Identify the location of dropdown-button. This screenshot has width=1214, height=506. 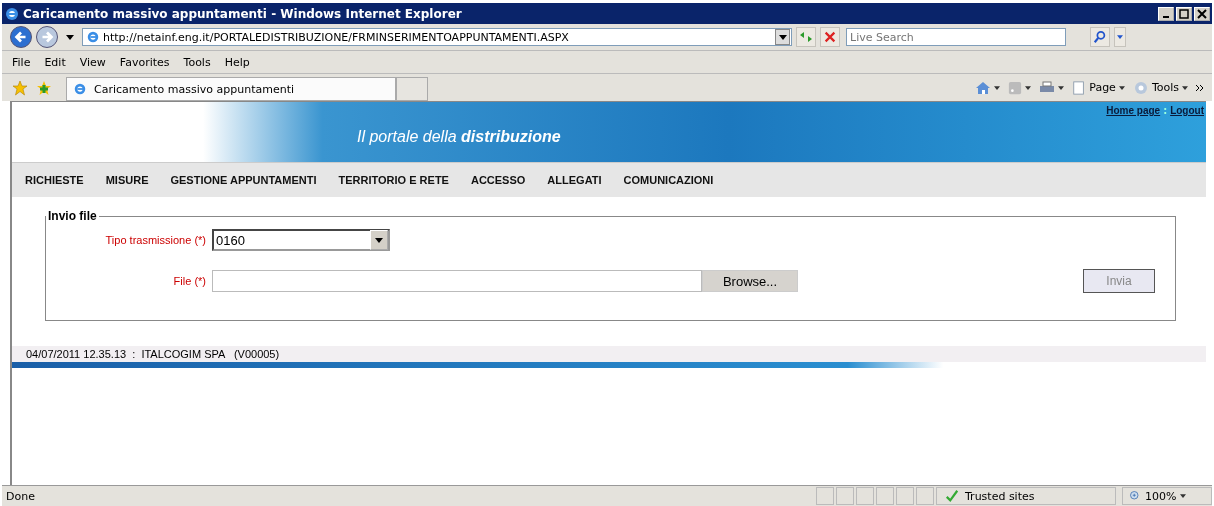
(782, 37).